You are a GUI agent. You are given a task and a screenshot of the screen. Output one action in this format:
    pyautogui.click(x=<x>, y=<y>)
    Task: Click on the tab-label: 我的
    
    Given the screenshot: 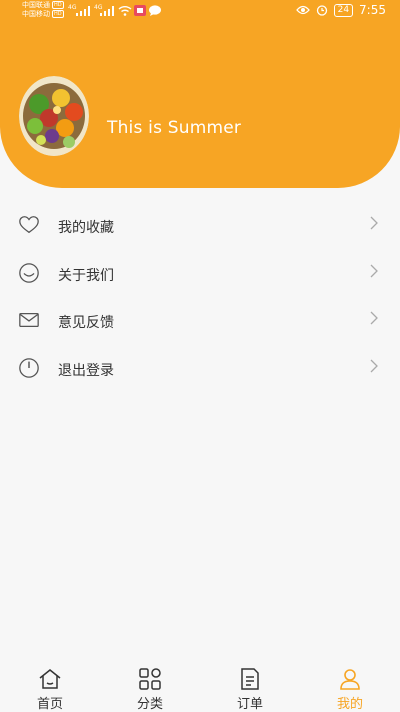 What is the action you would take?
    pyautogui.click(x=349, y=704)
    